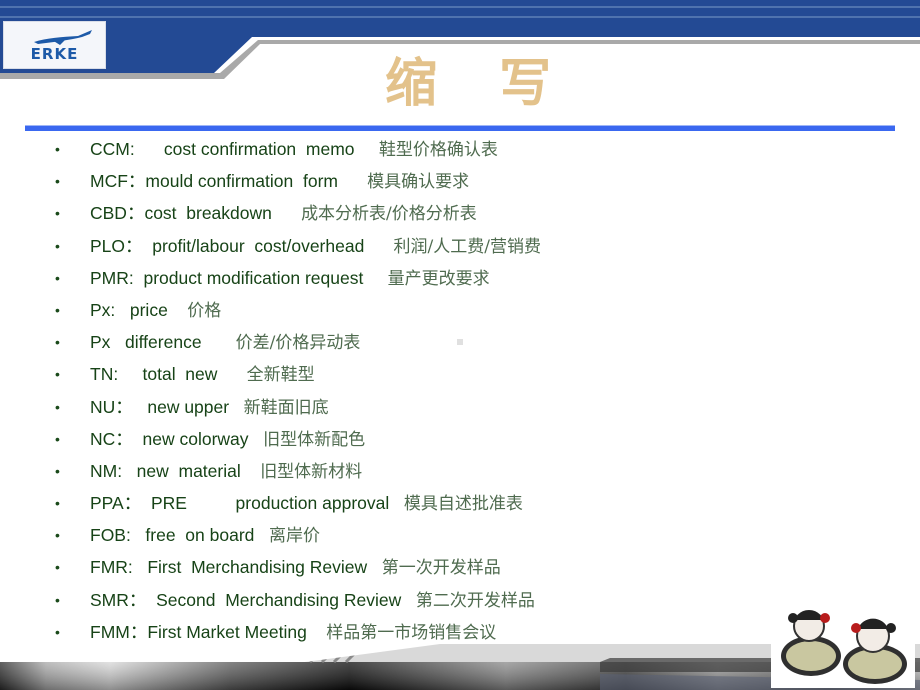 The width and height of the screenshot is (920, 690). I want to click on abbr-english: NC： new colorway, so click(177, 438).